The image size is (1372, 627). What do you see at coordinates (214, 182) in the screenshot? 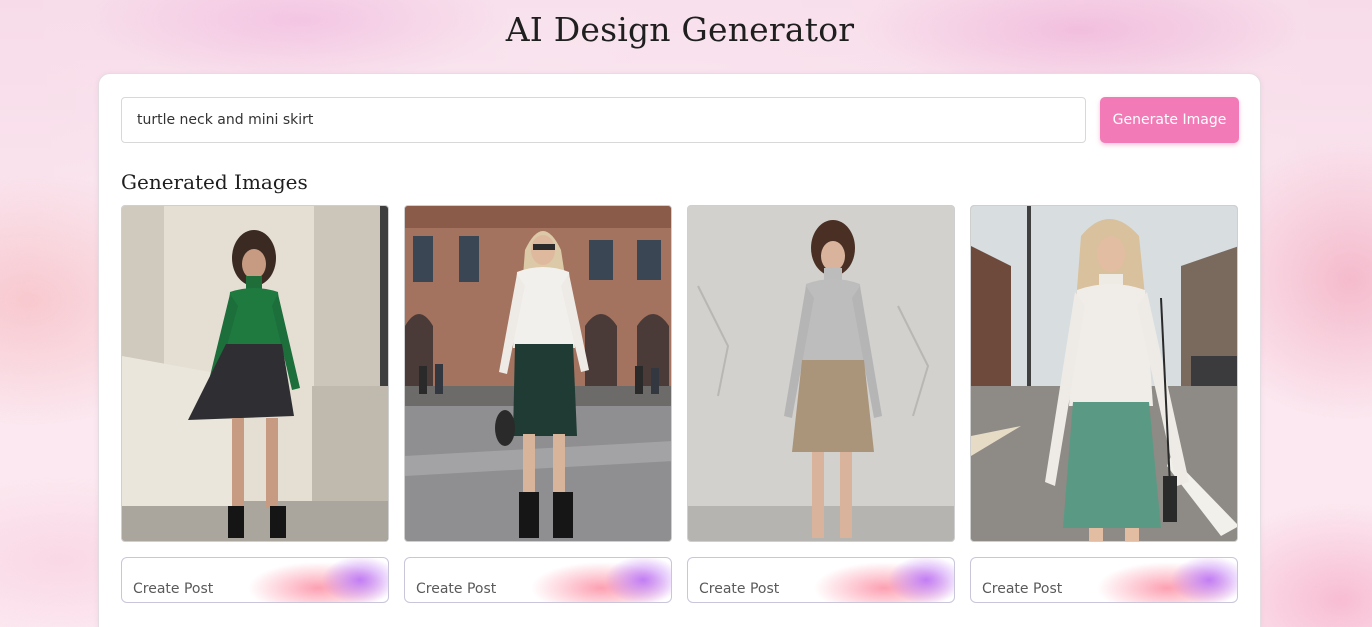
I see `generated-images-heading: Generated Images` at bounding box center [214, 182].